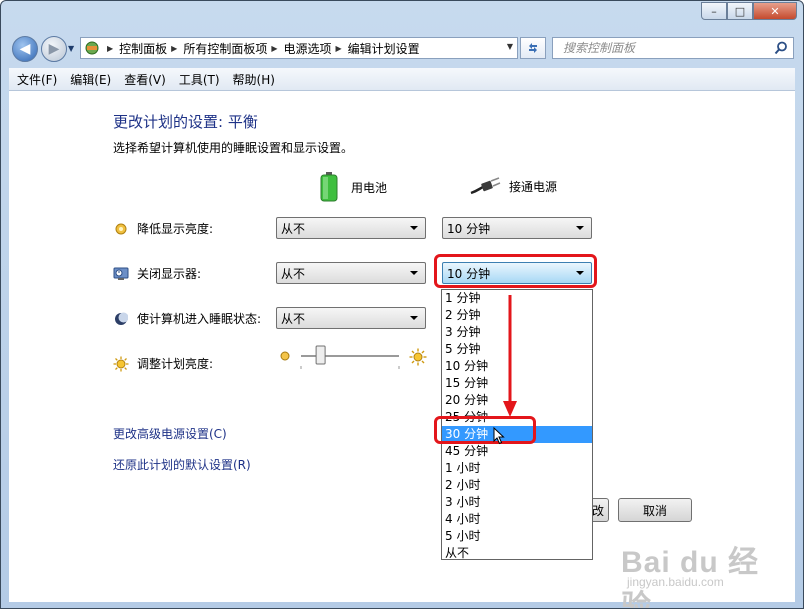 Image resolution: width=804 pixels, height=609 pixels. I want to click on dropdown-option: 5 分钟, so click(517, 349).